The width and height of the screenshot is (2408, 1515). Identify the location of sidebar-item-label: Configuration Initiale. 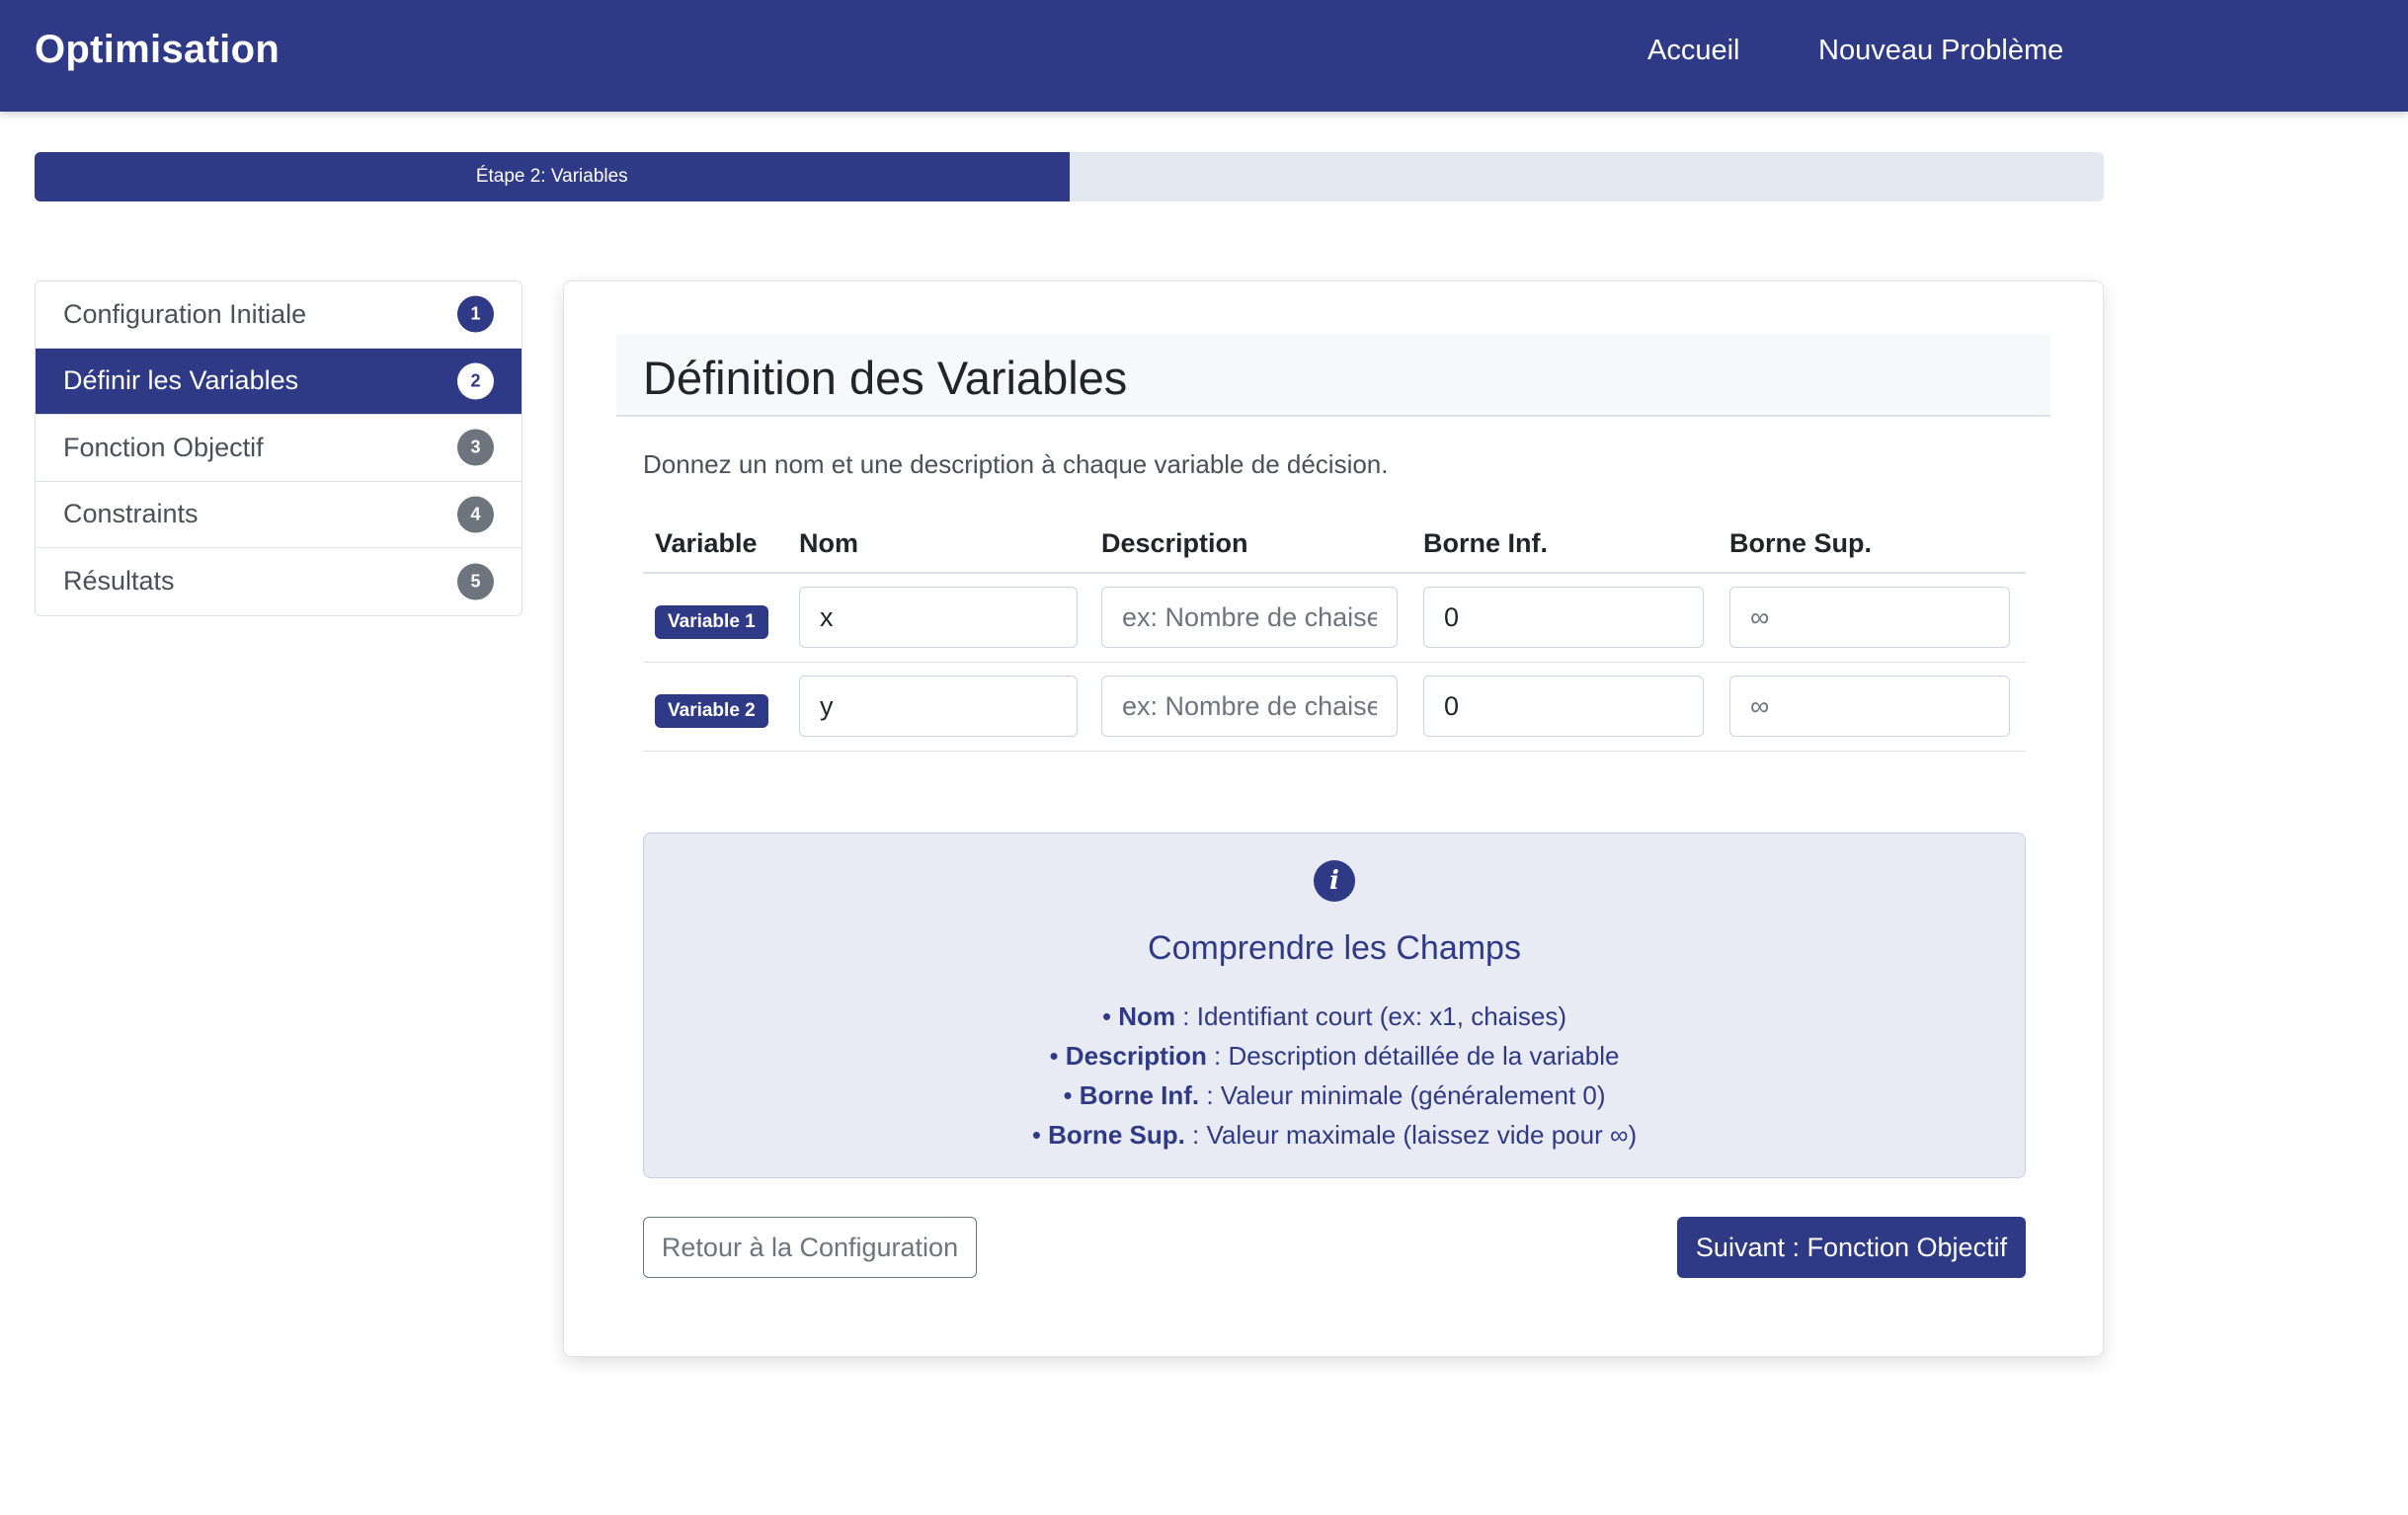
(185, 313).